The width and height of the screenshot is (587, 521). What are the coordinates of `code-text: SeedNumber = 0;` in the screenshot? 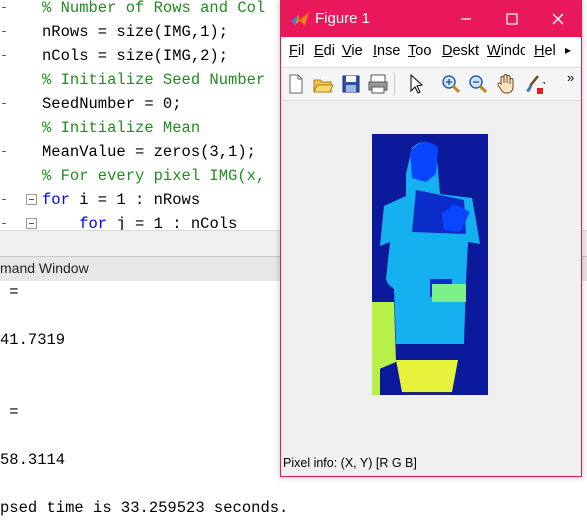 It's located at (112, 104).